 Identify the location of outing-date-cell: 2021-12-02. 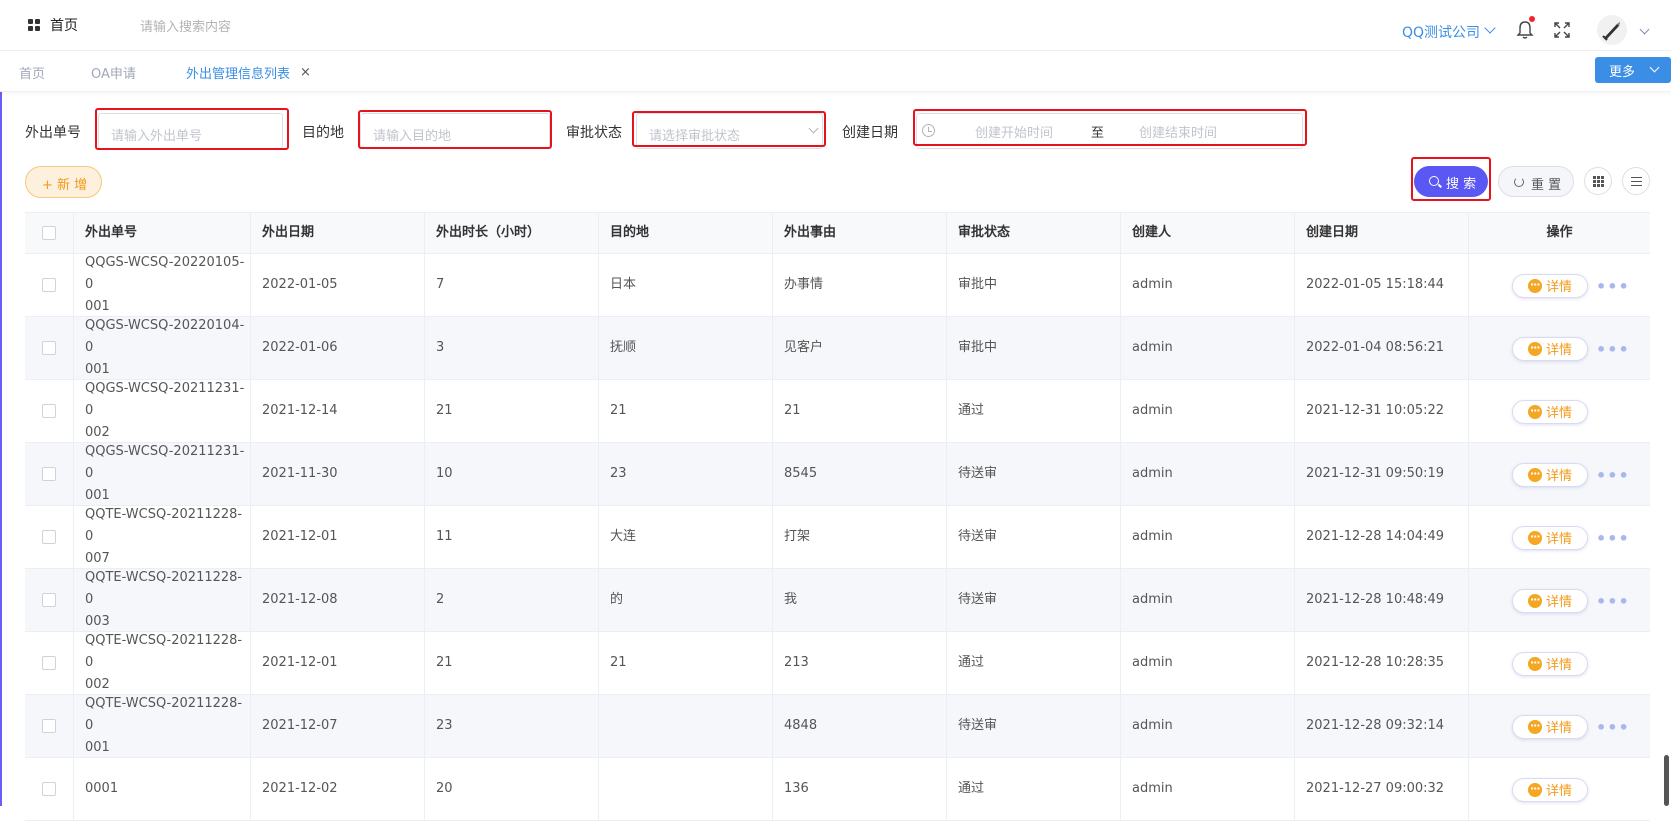
(338, 789).